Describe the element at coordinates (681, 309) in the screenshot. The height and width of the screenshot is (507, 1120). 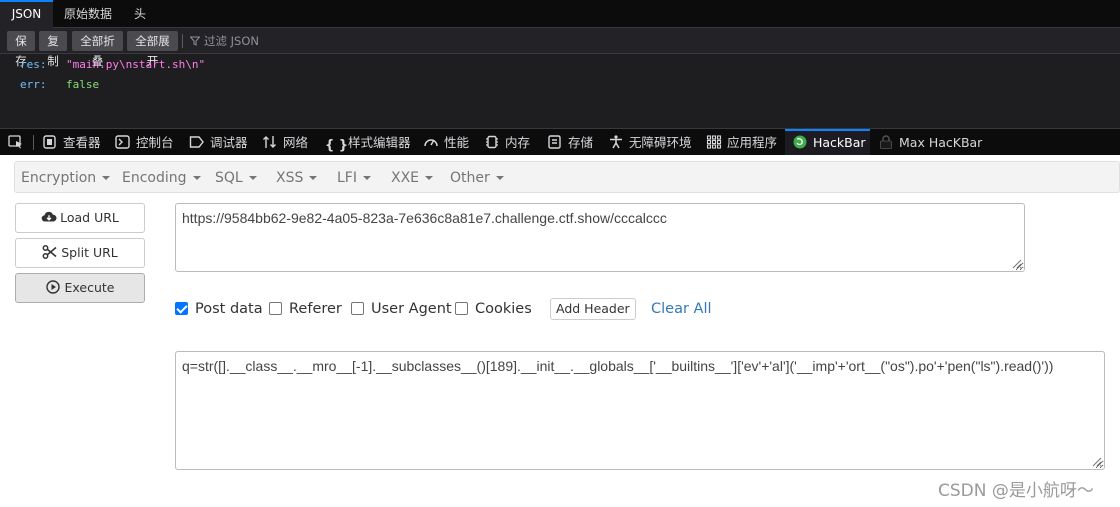
I see `clear-all-link: Clear All` at that location.